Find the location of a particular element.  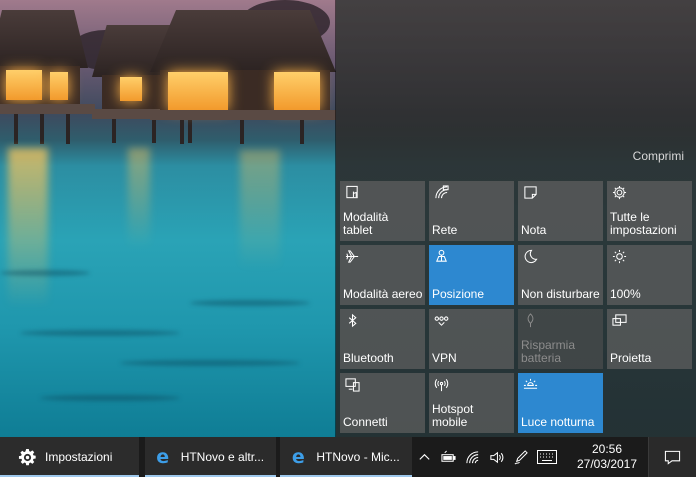

action-center-button is located at coordinates (672, 457).